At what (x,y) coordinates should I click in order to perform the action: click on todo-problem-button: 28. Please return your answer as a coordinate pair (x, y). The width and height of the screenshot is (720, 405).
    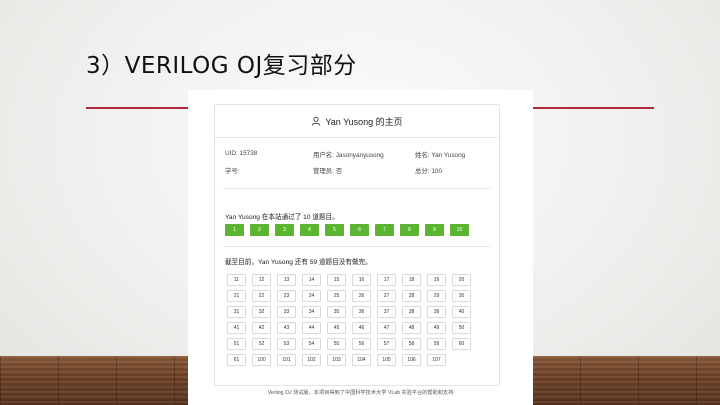
    Looking at the image, I should click on (411, 296).